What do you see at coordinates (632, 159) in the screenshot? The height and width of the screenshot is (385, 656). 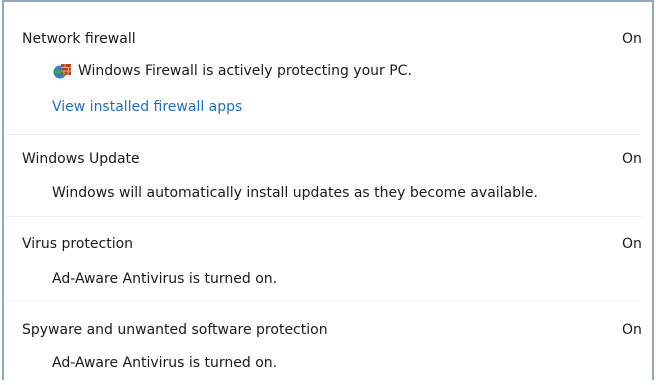 I see `windows-update-status: On` at bounding box center [632, 159].